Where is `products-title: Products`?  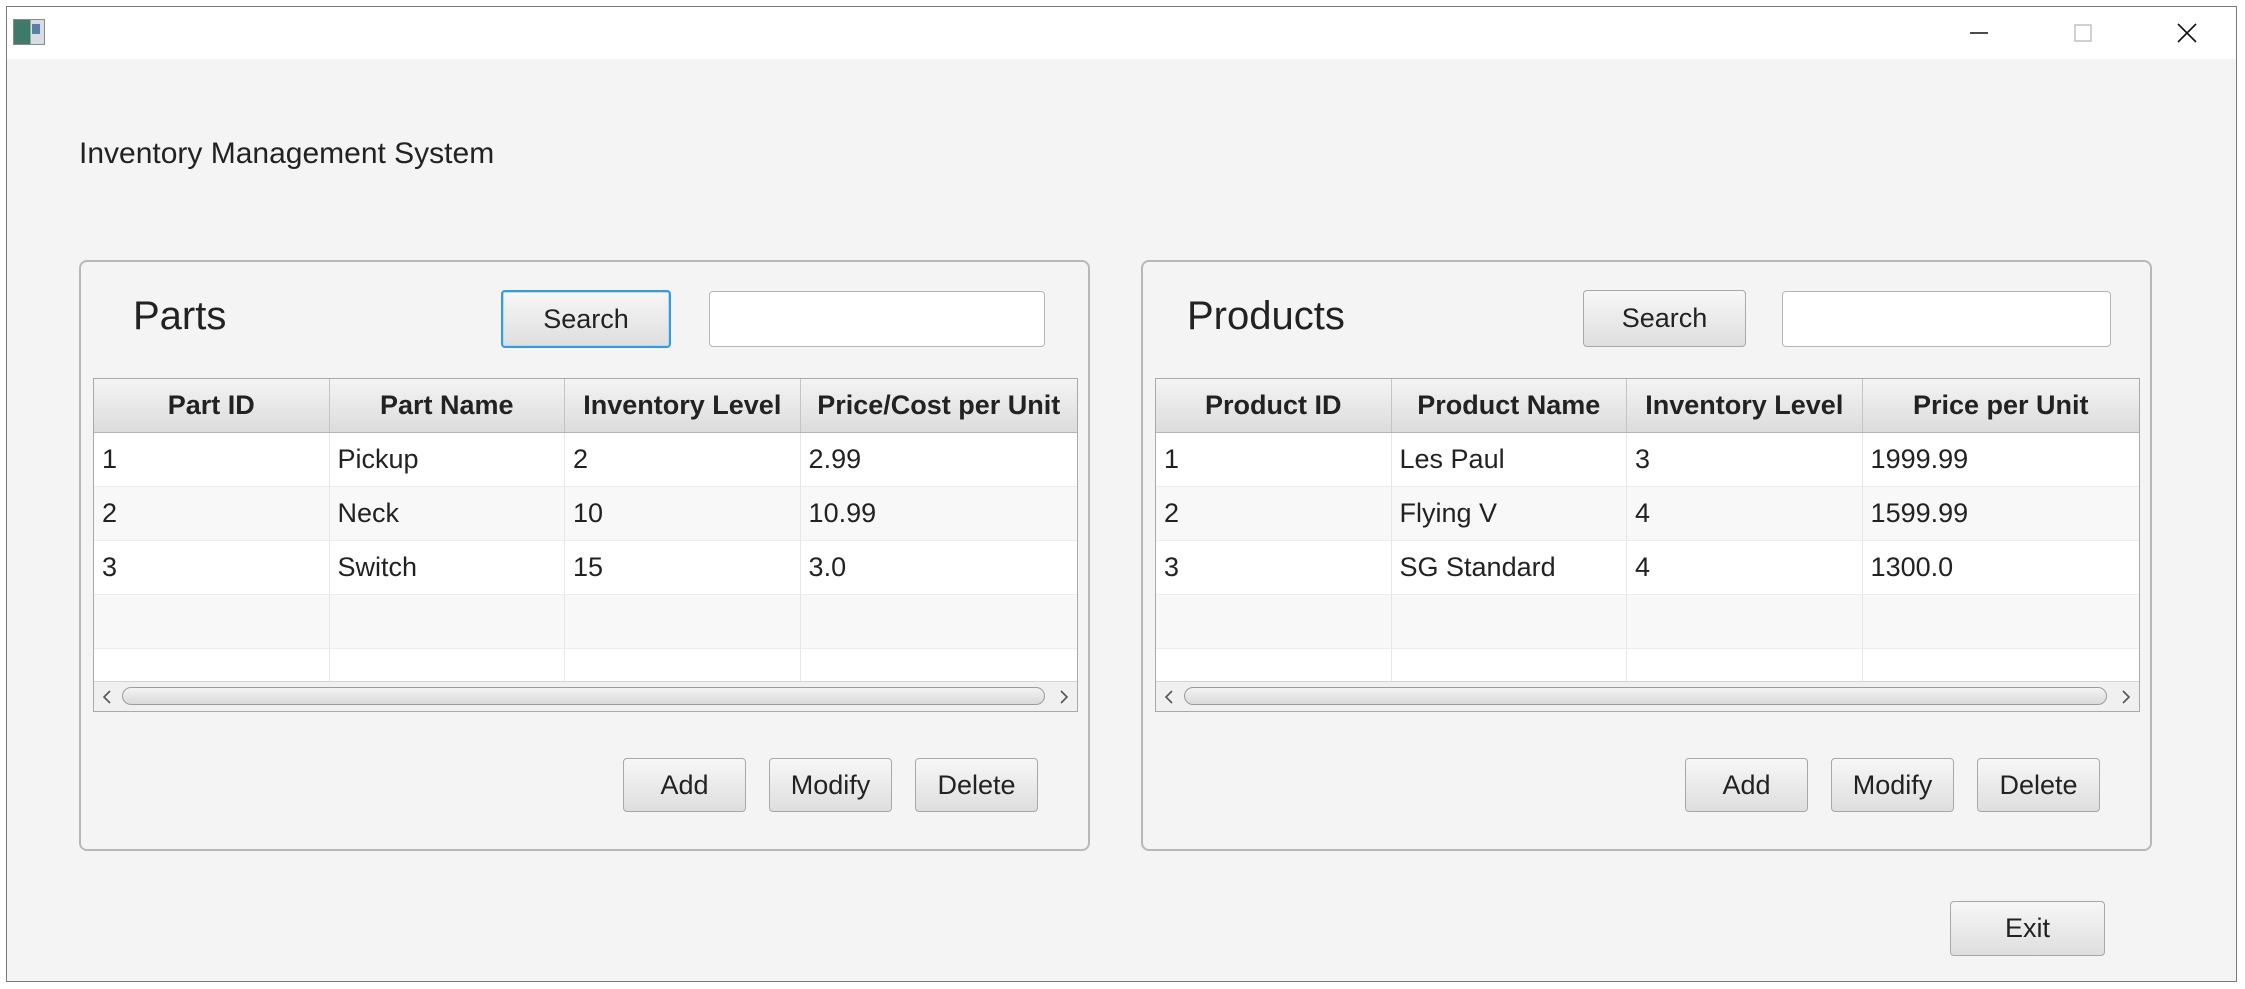
products-title: Products is located at coordinates (1266, 316).